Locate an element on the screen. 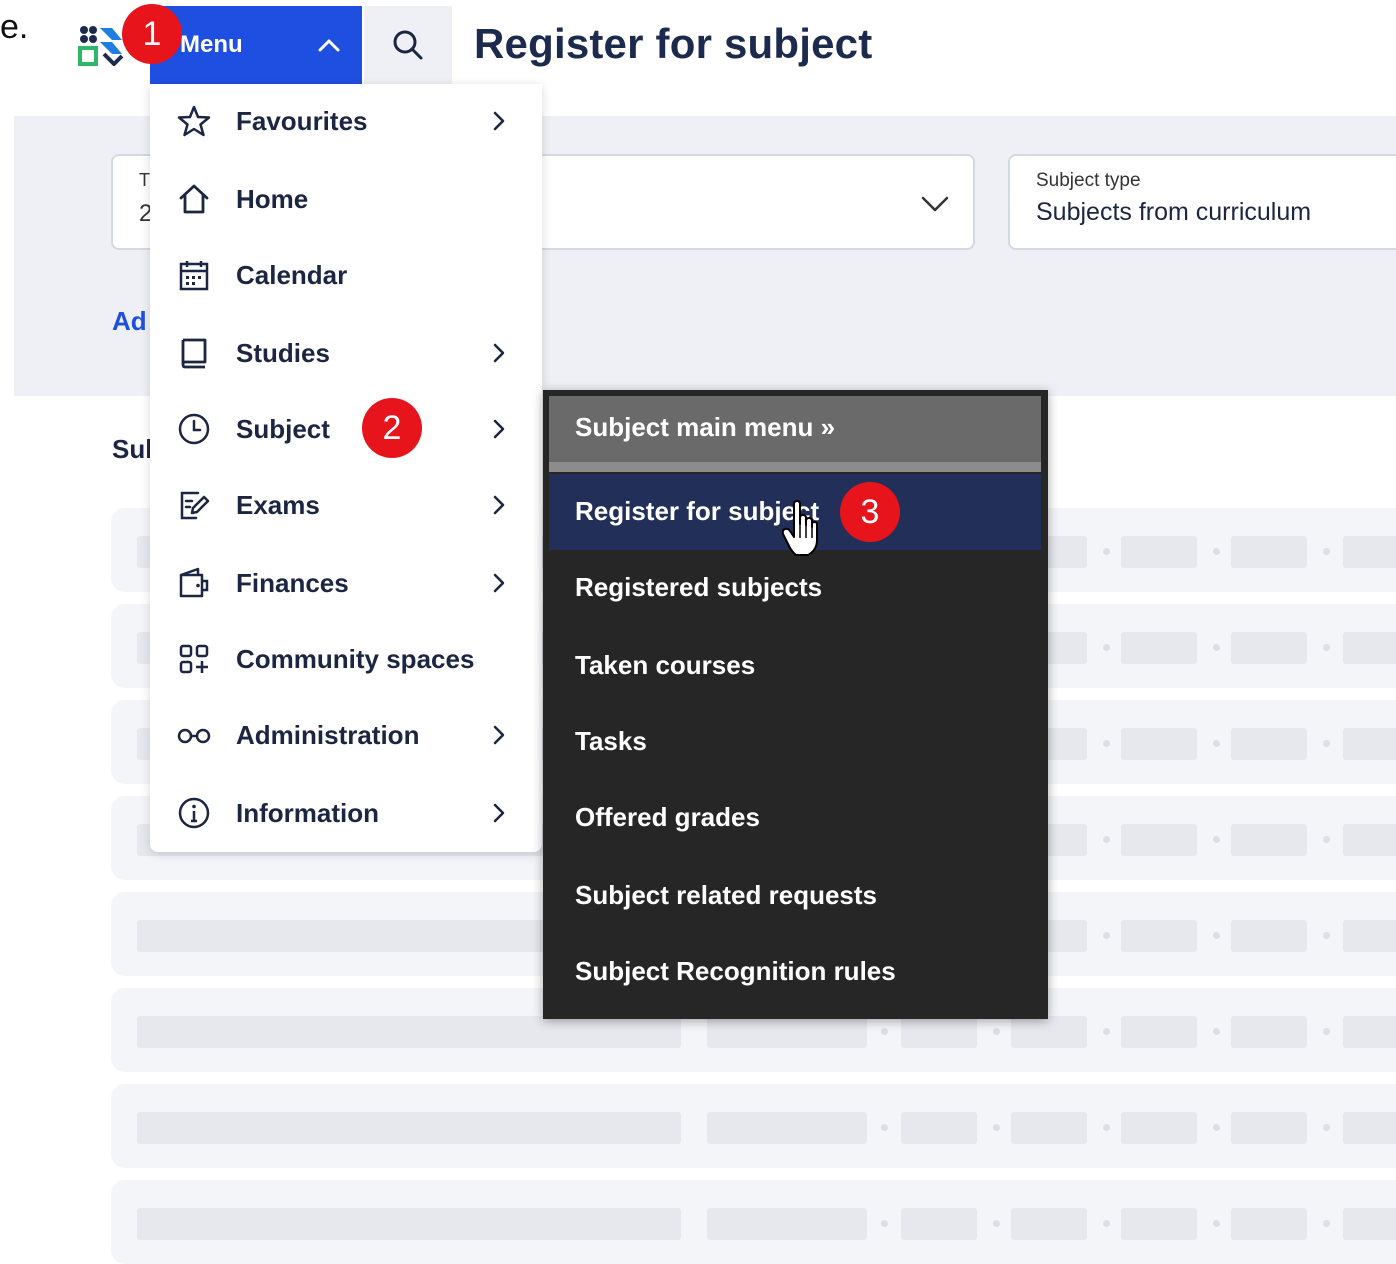 The image size is (1396, 1264). menu-item-label: Community spaces is located at coordinates (355, 658).